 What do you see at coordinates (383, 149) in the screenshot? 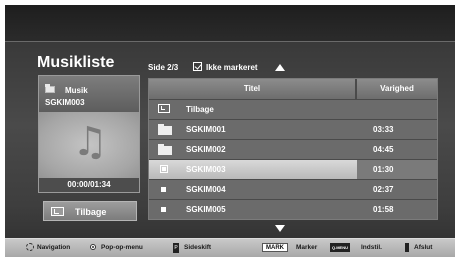
I see `row-duration: 04:45` at bounding box center [383, 149].